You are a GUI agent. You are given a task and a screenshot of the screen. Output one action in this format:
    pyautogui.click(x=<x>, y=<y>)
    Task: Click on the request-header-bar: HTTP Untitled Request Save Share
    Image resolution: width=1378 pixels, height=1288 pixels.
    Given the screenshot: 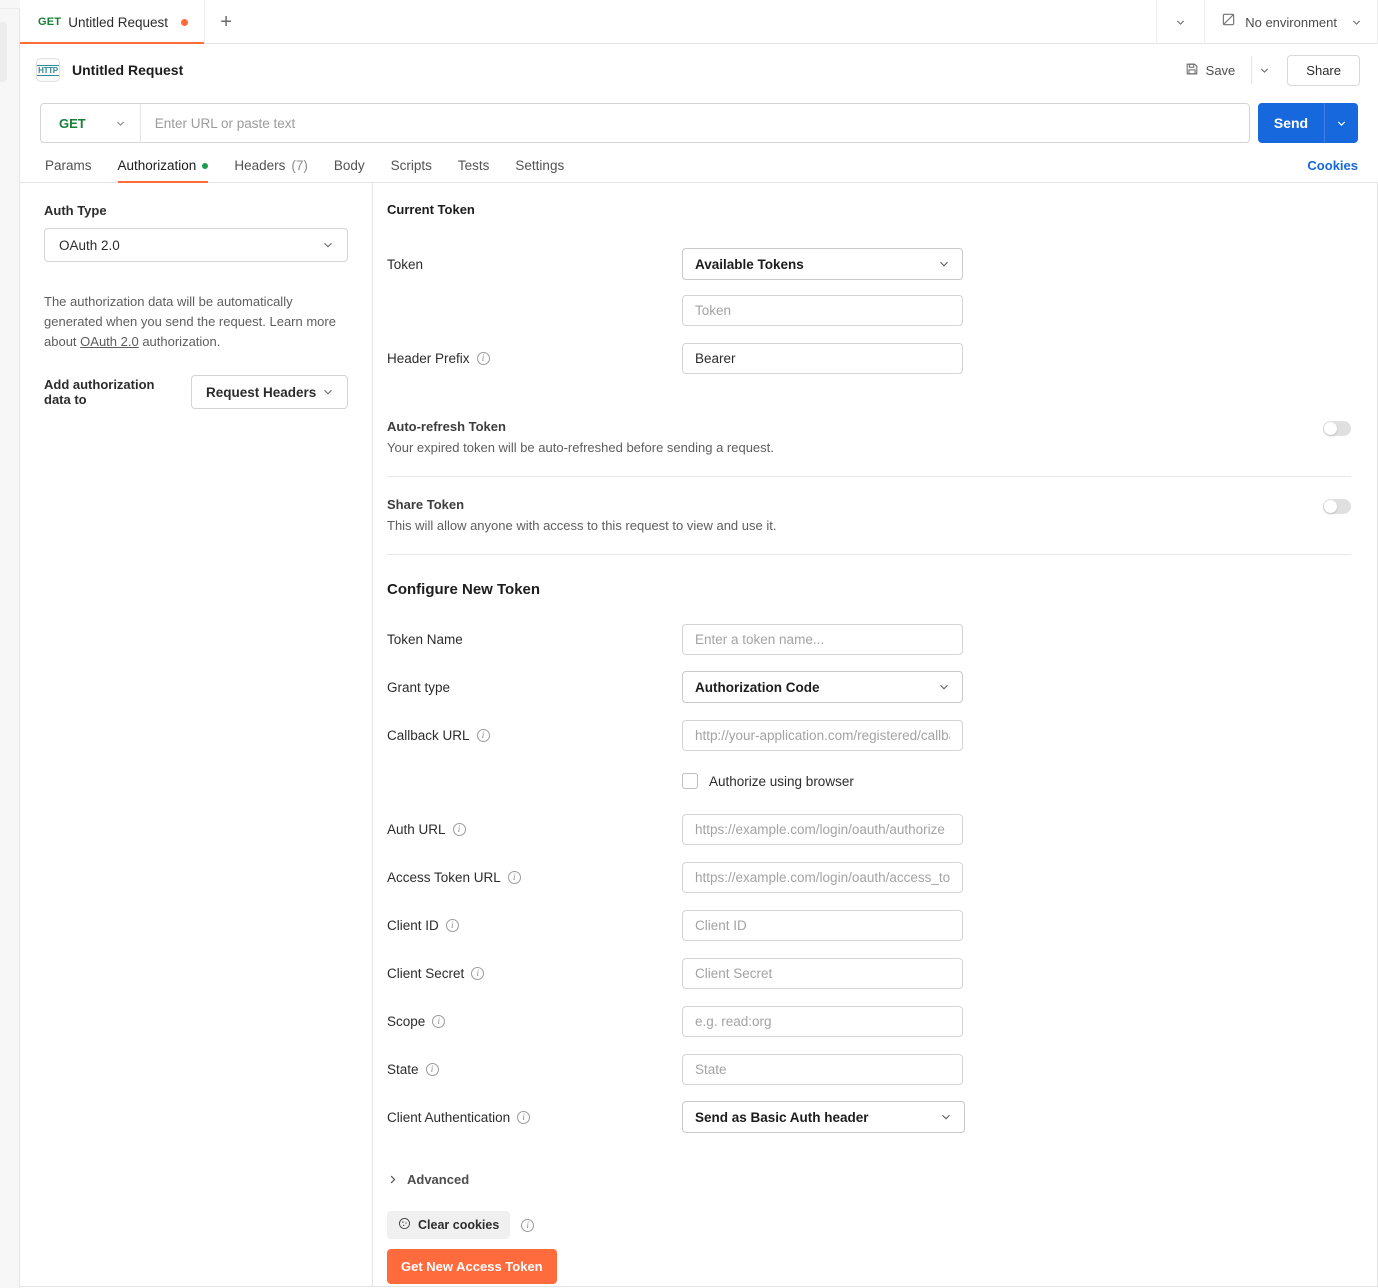 What is the action you would take?
    pyautogui.click(x=699, y=70)
    